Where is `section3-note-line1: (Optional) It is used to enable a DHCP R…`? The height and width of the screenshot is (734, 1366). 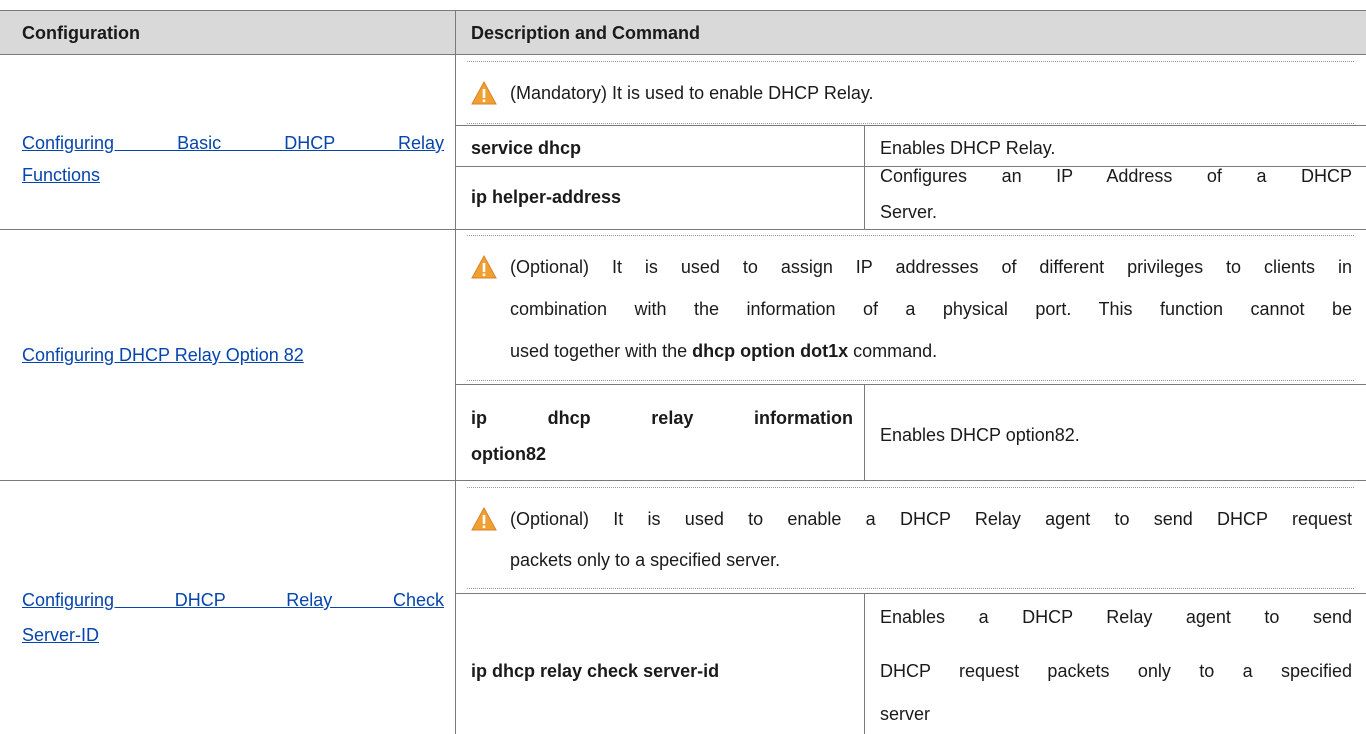
section3-note-line1: (Optional) It is used to enable a DHCP R… is located at coordinates (931, 519).